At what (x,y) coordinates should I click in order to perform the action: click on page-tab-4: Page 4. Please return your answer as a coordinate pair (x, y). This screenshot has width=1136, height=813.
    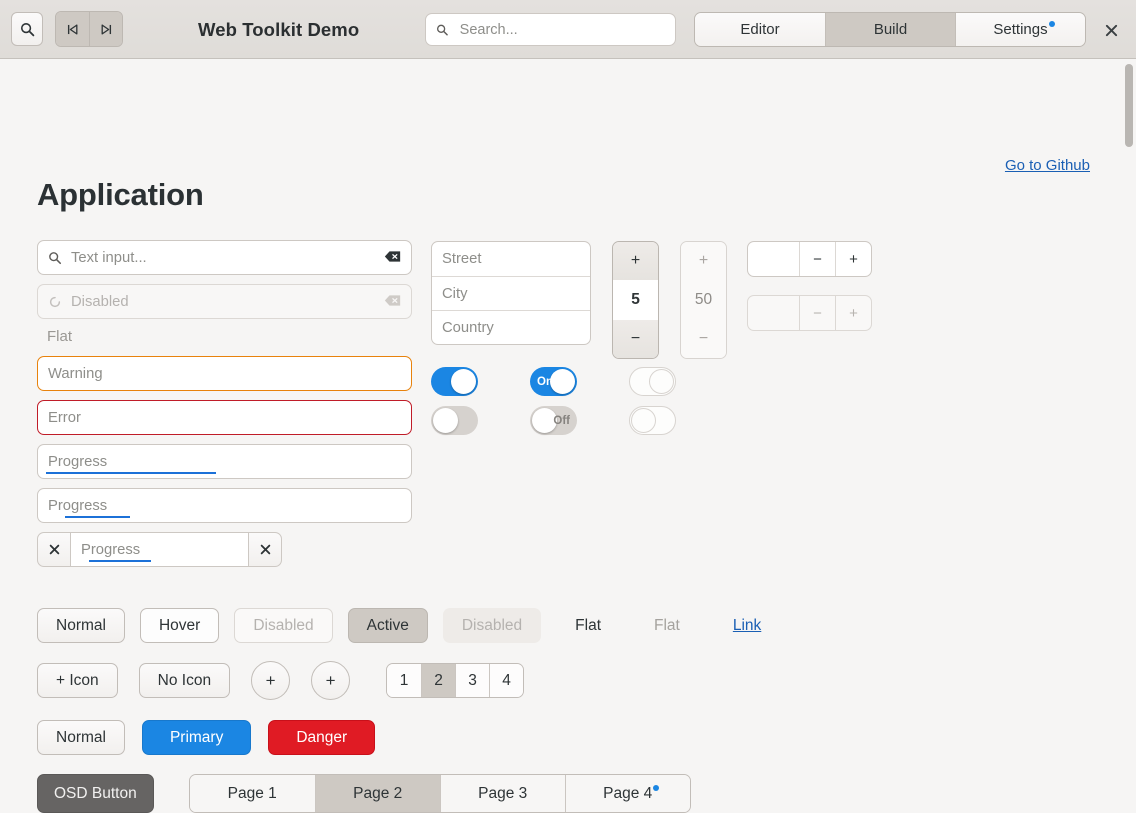
    Looking at the image, I should click on (627, 793).